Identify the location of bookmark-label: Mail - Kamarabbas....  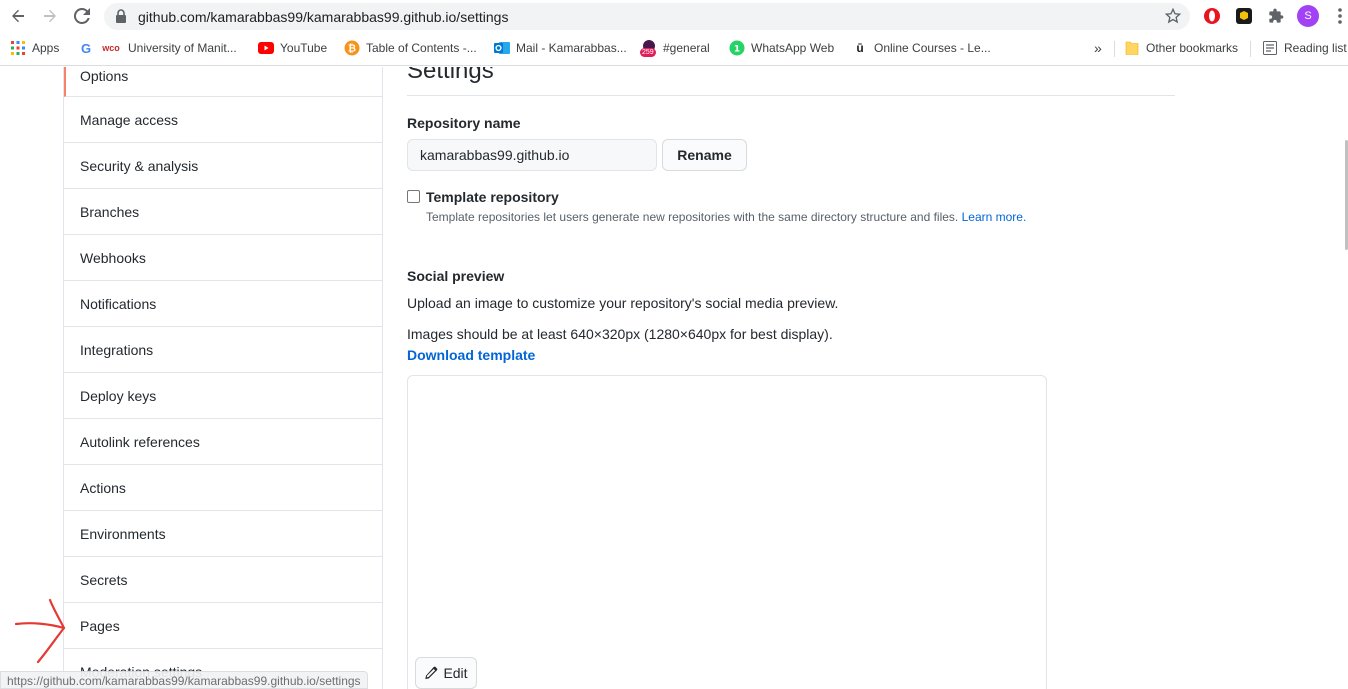
(571, 48).